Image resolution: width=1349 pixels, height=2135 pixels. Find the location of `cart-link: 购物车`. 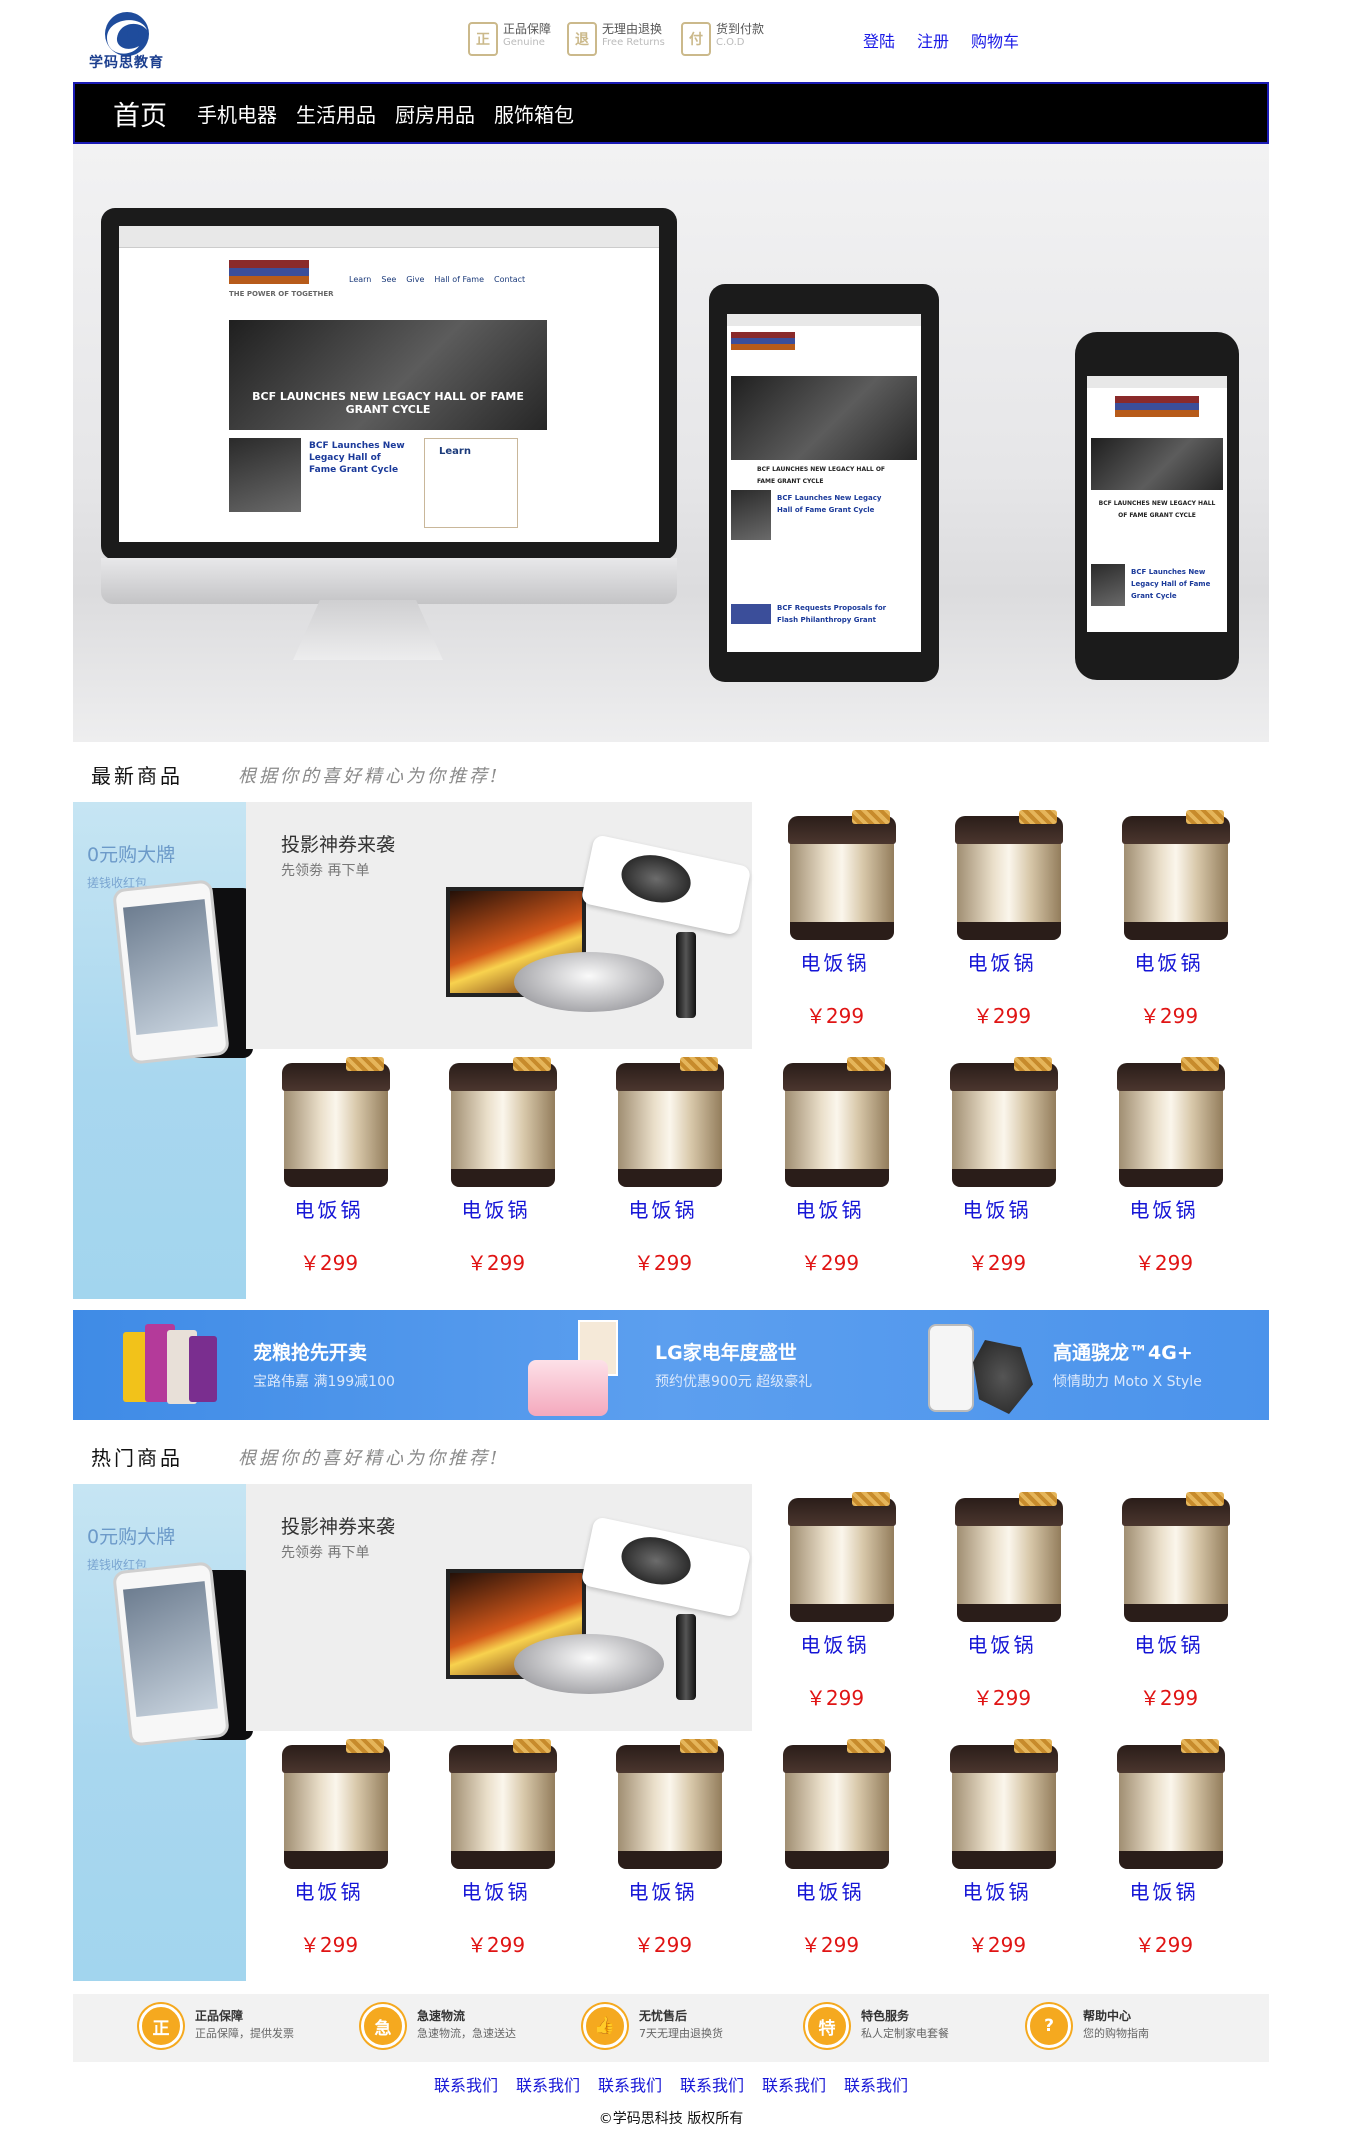

cart-link: 购物车 is located at coordinates (995, 40).